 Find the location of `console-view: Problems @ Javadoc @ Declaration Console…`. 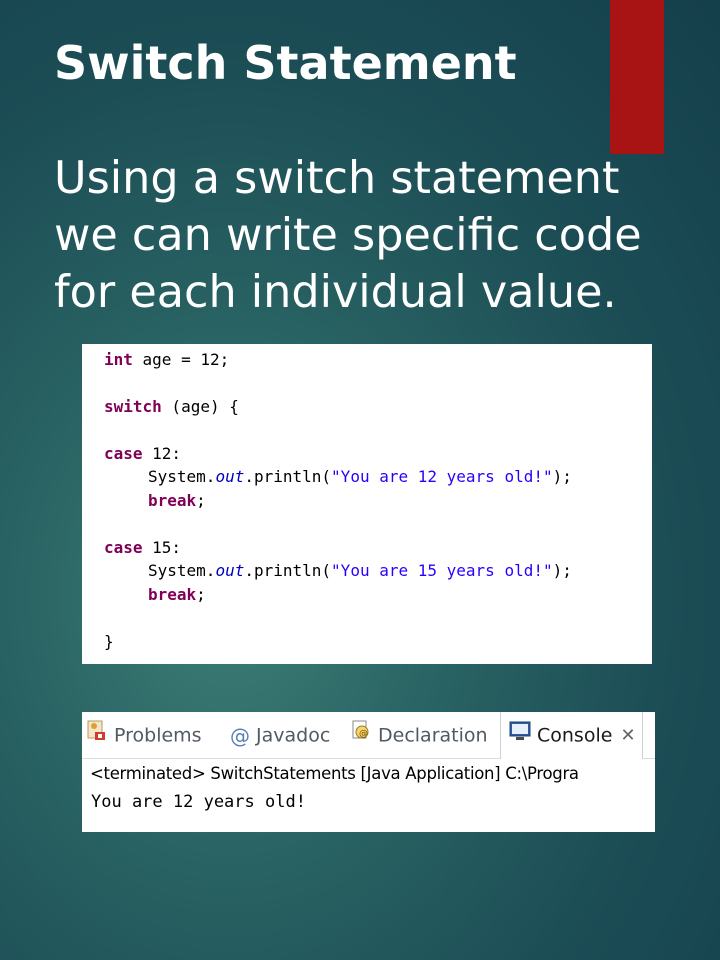

console-view: Problems @ Javadoc @ Declaration Console… is located at coordinates (368, 772).